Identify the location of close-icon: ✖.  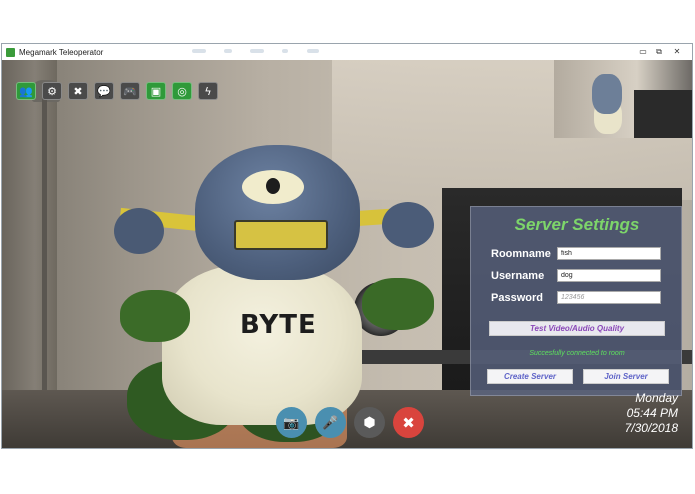
(408, 422).